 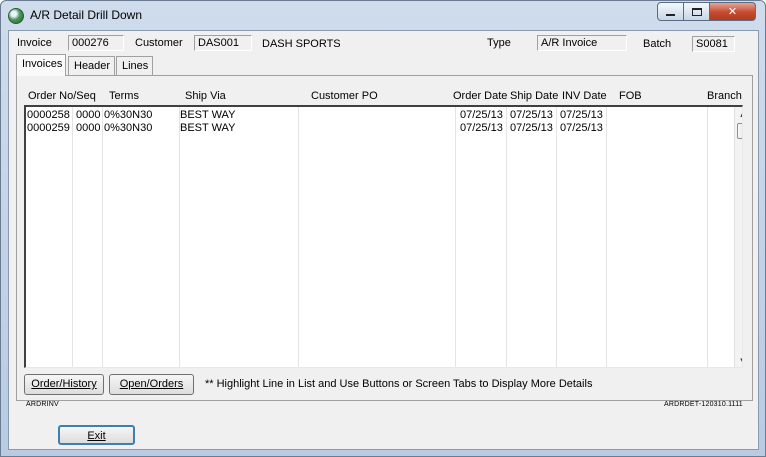 What do you see at coordinates (159, 43) in the screenshot?
I see `customer-label: Customer` at bounding box center [159, 43].